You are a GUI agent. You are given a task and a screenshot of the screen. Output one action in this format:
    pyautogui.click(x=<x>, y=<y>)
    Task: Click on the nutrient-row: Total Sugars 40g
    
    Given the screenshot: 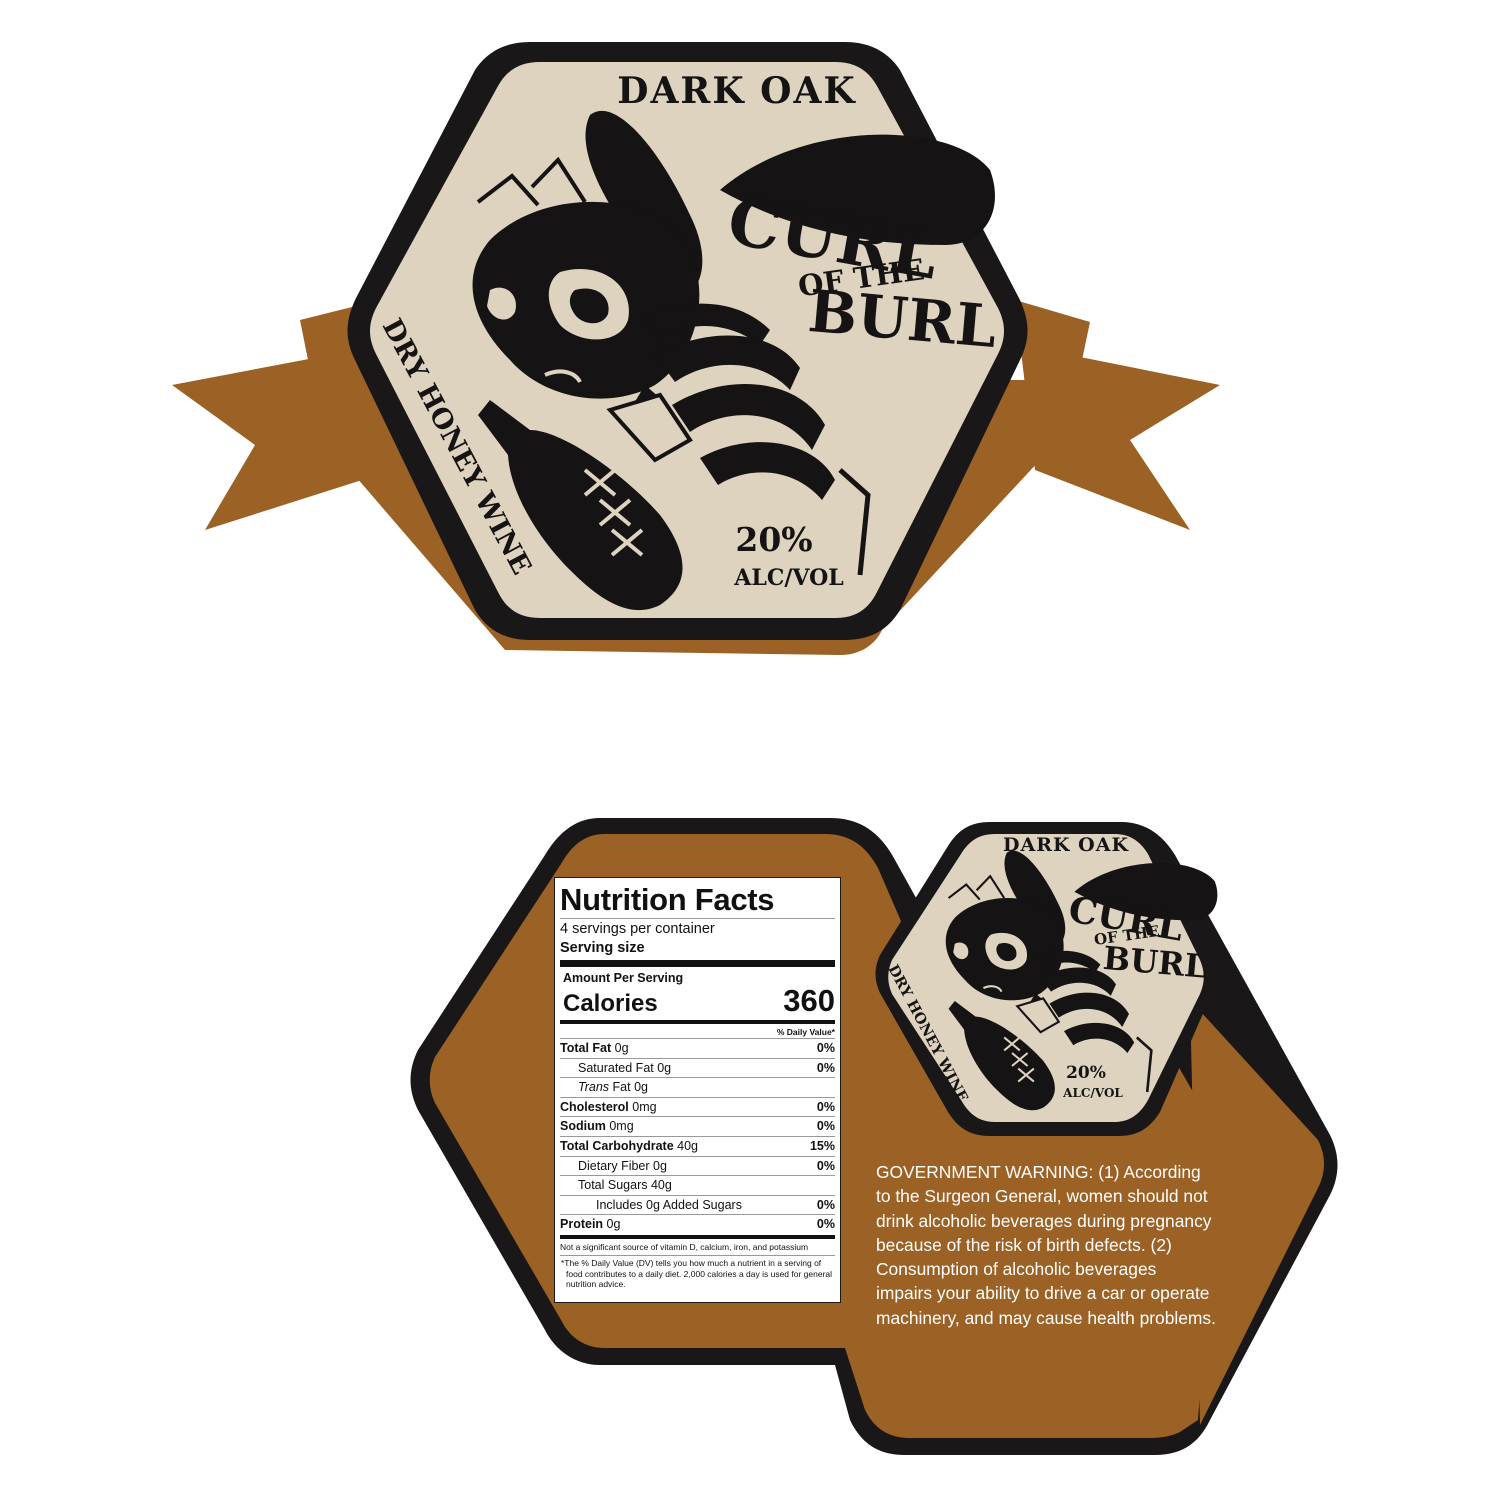 What is the action you would take?
    pyautogui.click(x=697, y=1185)
    